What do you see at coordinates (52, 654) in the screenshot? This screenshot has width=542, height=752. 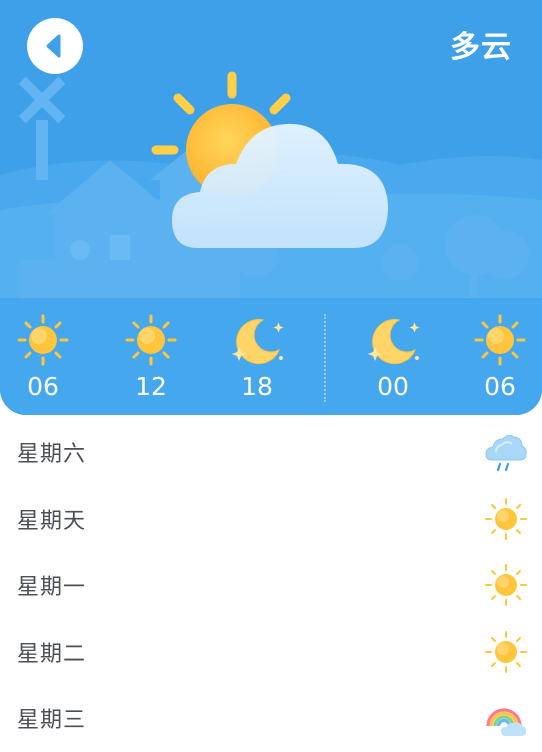 I see `day-name: 星期二` at bounding box center [52, 654].